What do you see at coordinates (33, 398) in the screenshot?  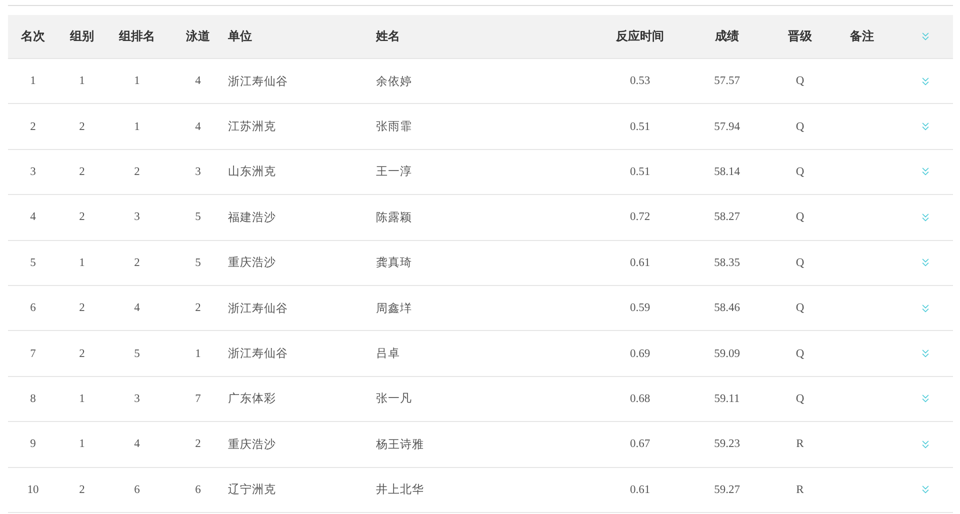 I see `table-cell: 8` at bounding box center [33, 398].